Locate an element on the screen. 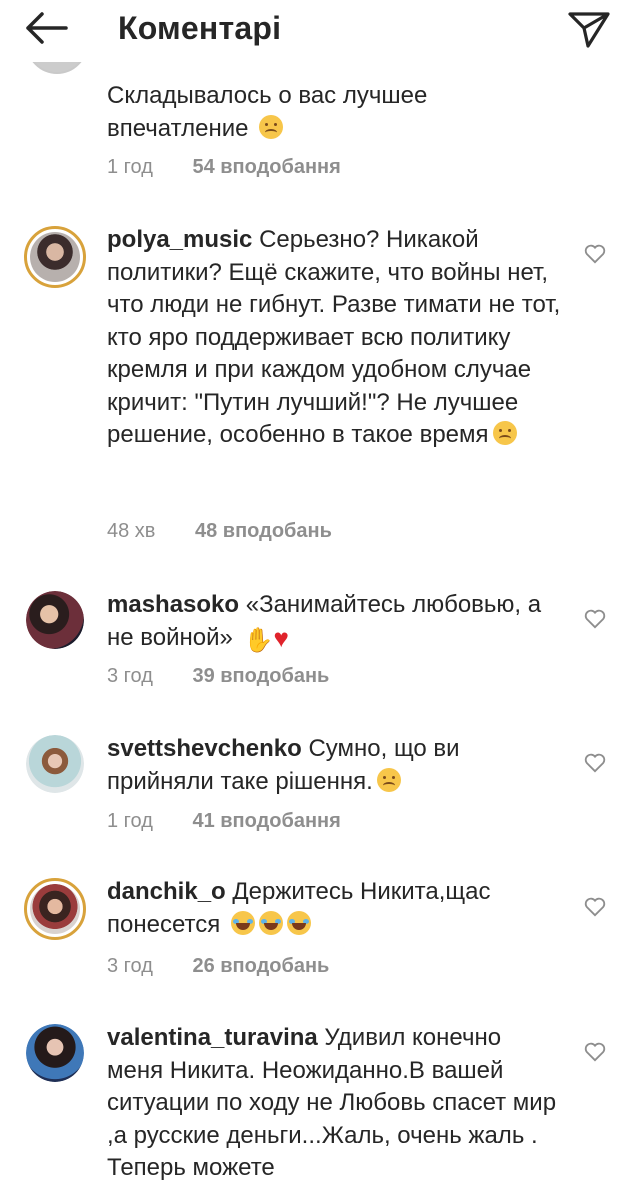 Image resolution: width=640 pixels, height=1185 pixels. comment-likes: 26 вподобань is located at coordinates (260, 966).